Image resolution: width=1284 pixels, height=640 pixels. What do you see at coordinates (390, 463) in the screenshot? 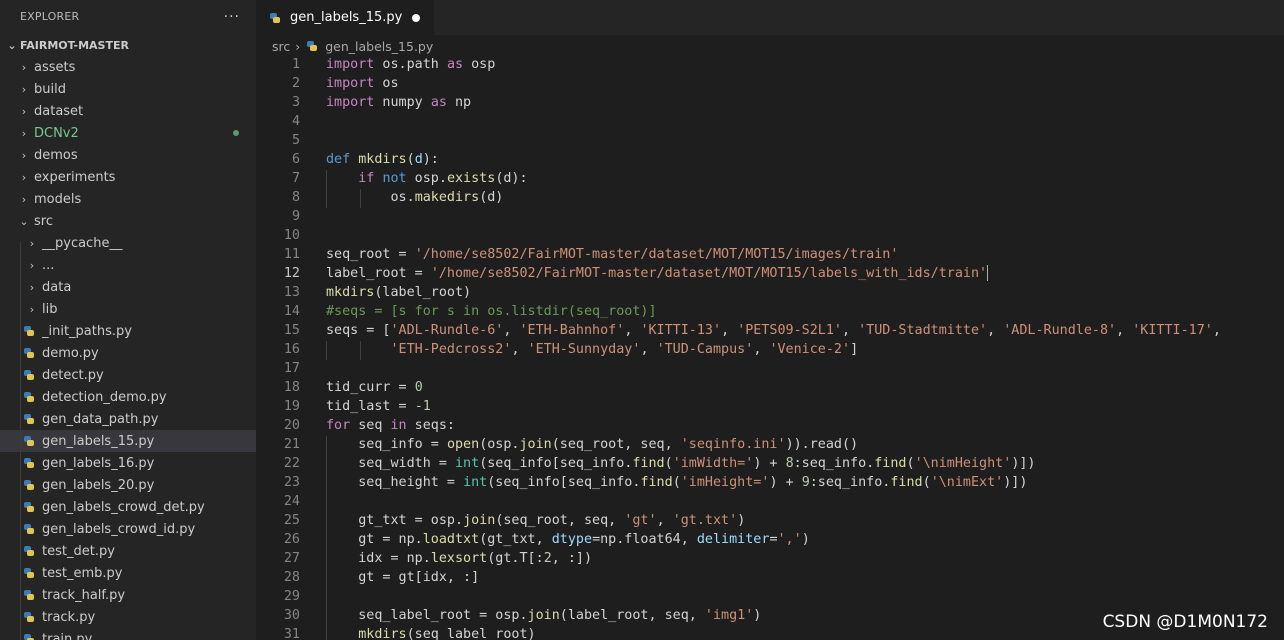
I see `code-token: seq_width =` at bounding box center [390, 463].